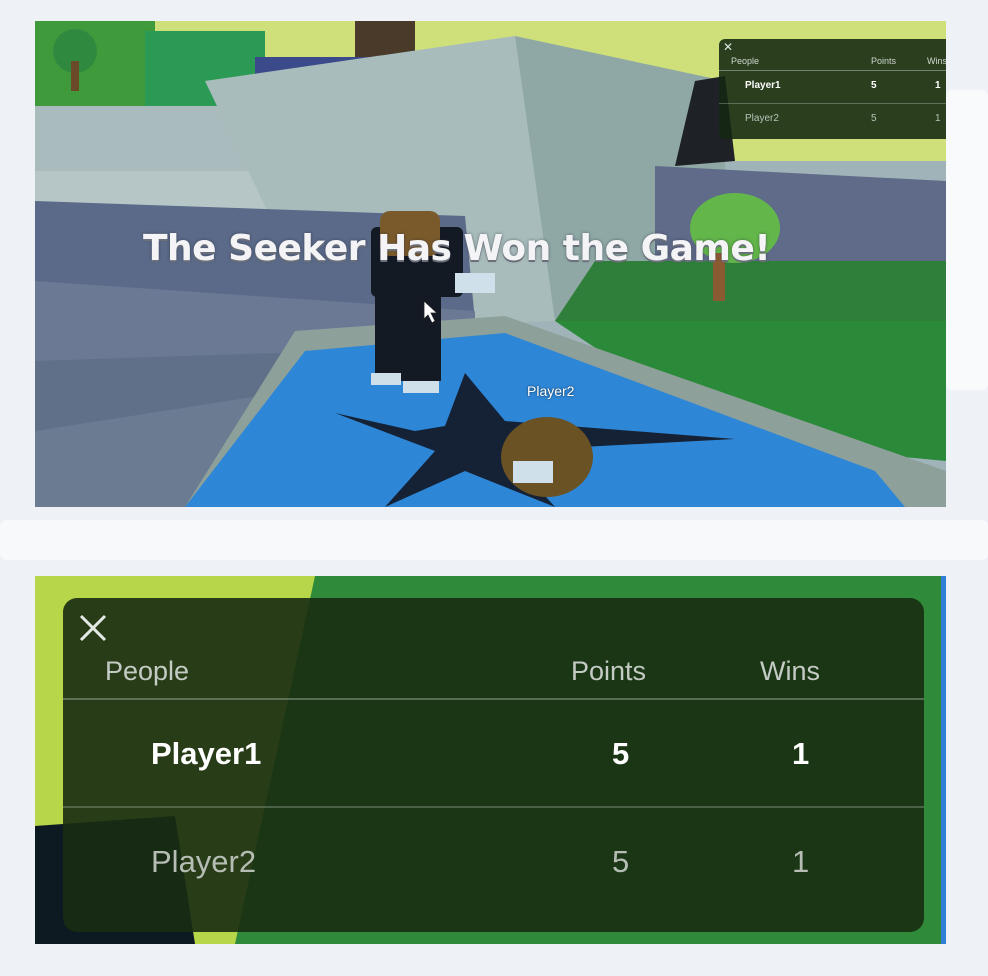 The image size is (988, 976). What do you see at coordinates (728, 47) in the screenshot?
I see `close-icon: ✕` at bounding box center [728, 47].